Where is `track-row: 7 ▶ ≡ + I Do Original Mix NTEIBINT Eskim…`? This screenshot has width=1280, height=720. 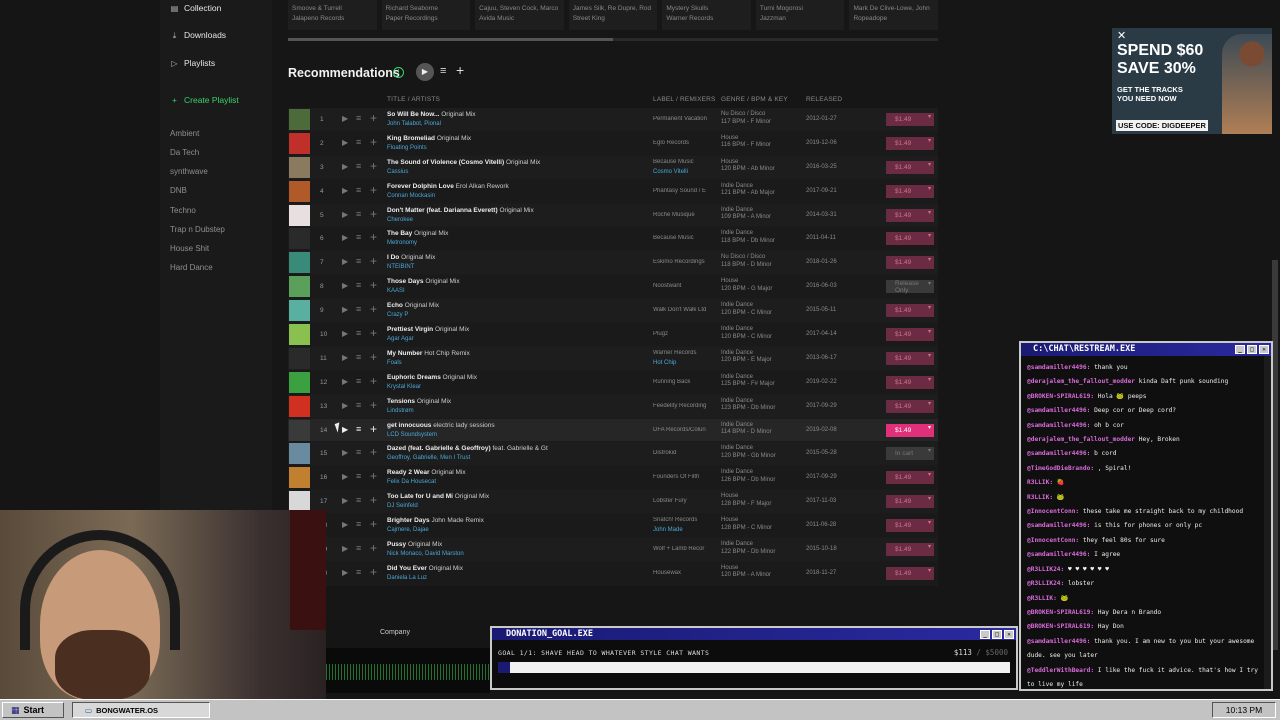
track-row: 7 ▶ ≡ + I Do Original Mix NTEIBINT Eskim… is located at coordinates (613, 263).